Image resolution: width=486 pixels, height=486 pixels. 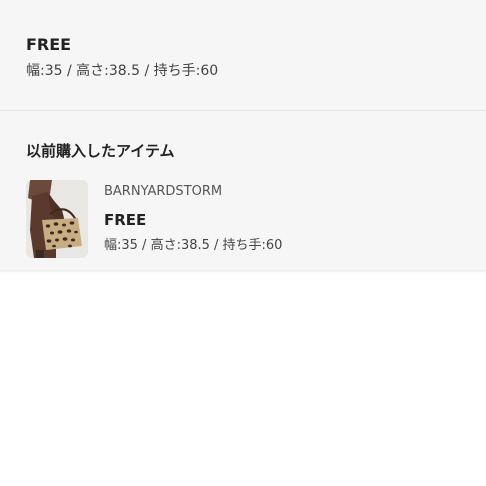 I want to click on product-thumbnail-image, so click(x=57, y=219).